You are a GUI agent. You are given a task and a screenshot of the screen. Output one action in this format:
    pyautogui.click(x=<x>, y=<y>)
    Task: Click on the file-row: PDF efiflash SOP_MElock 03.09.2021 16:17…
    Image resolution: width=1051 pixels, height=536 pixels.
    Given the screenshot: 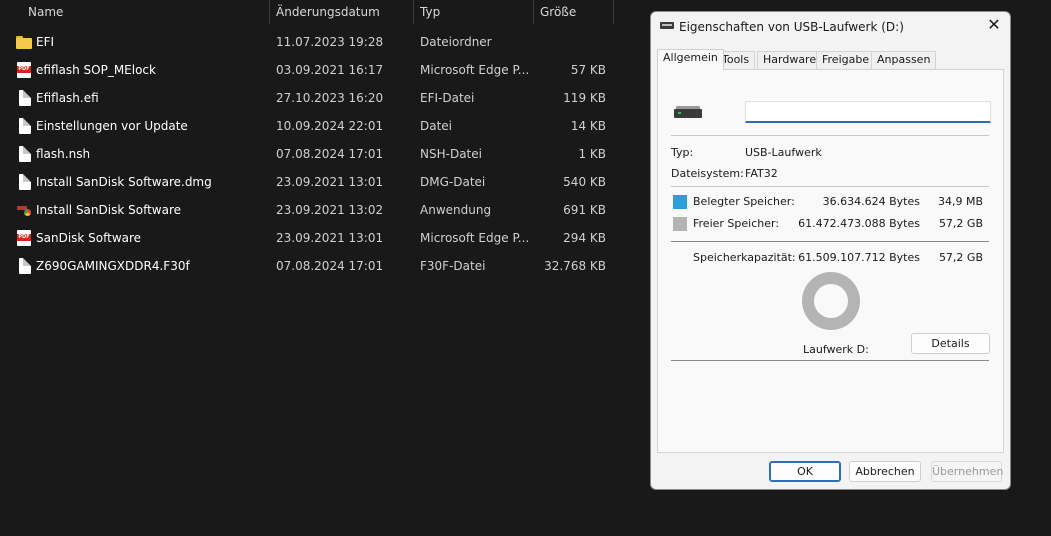 What is the action you would take?
    pyautogui.click(x=307, y=70)
    